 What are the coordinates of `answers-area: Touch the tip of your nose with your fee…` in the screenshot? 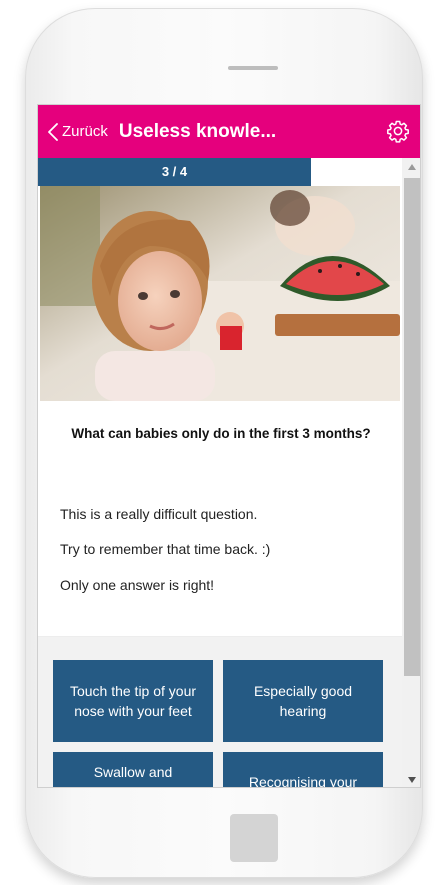 It's located at (220, 711).